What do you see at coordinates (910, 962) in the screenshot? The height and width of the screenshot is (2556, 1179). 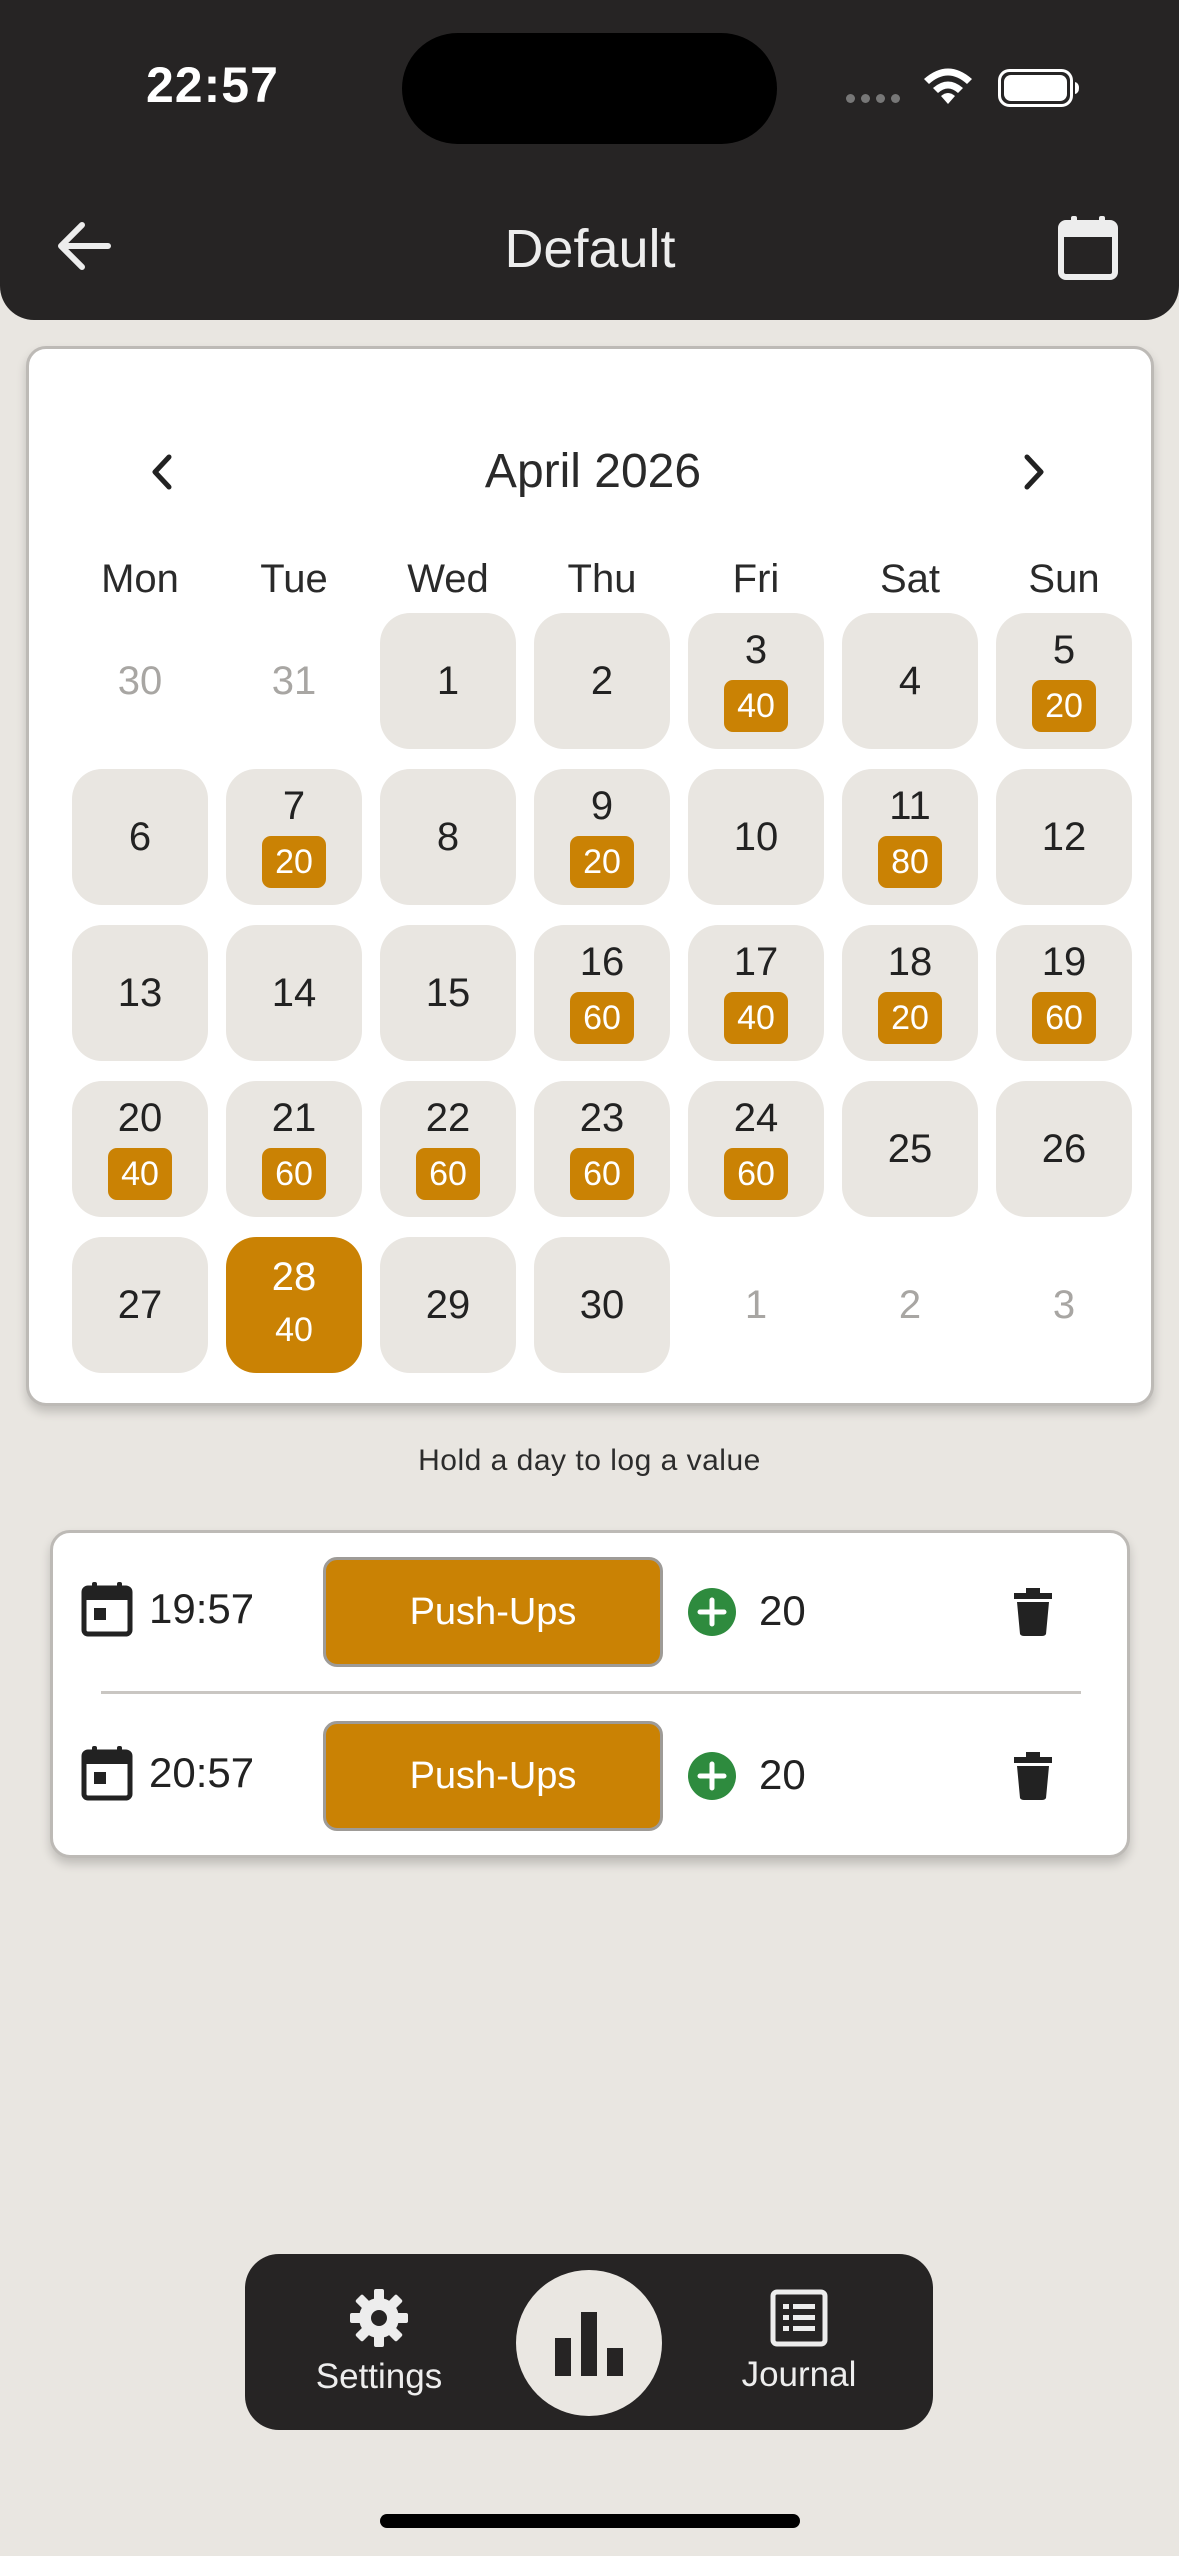 I see `day-number: 18` at bounding box center [910, 962].